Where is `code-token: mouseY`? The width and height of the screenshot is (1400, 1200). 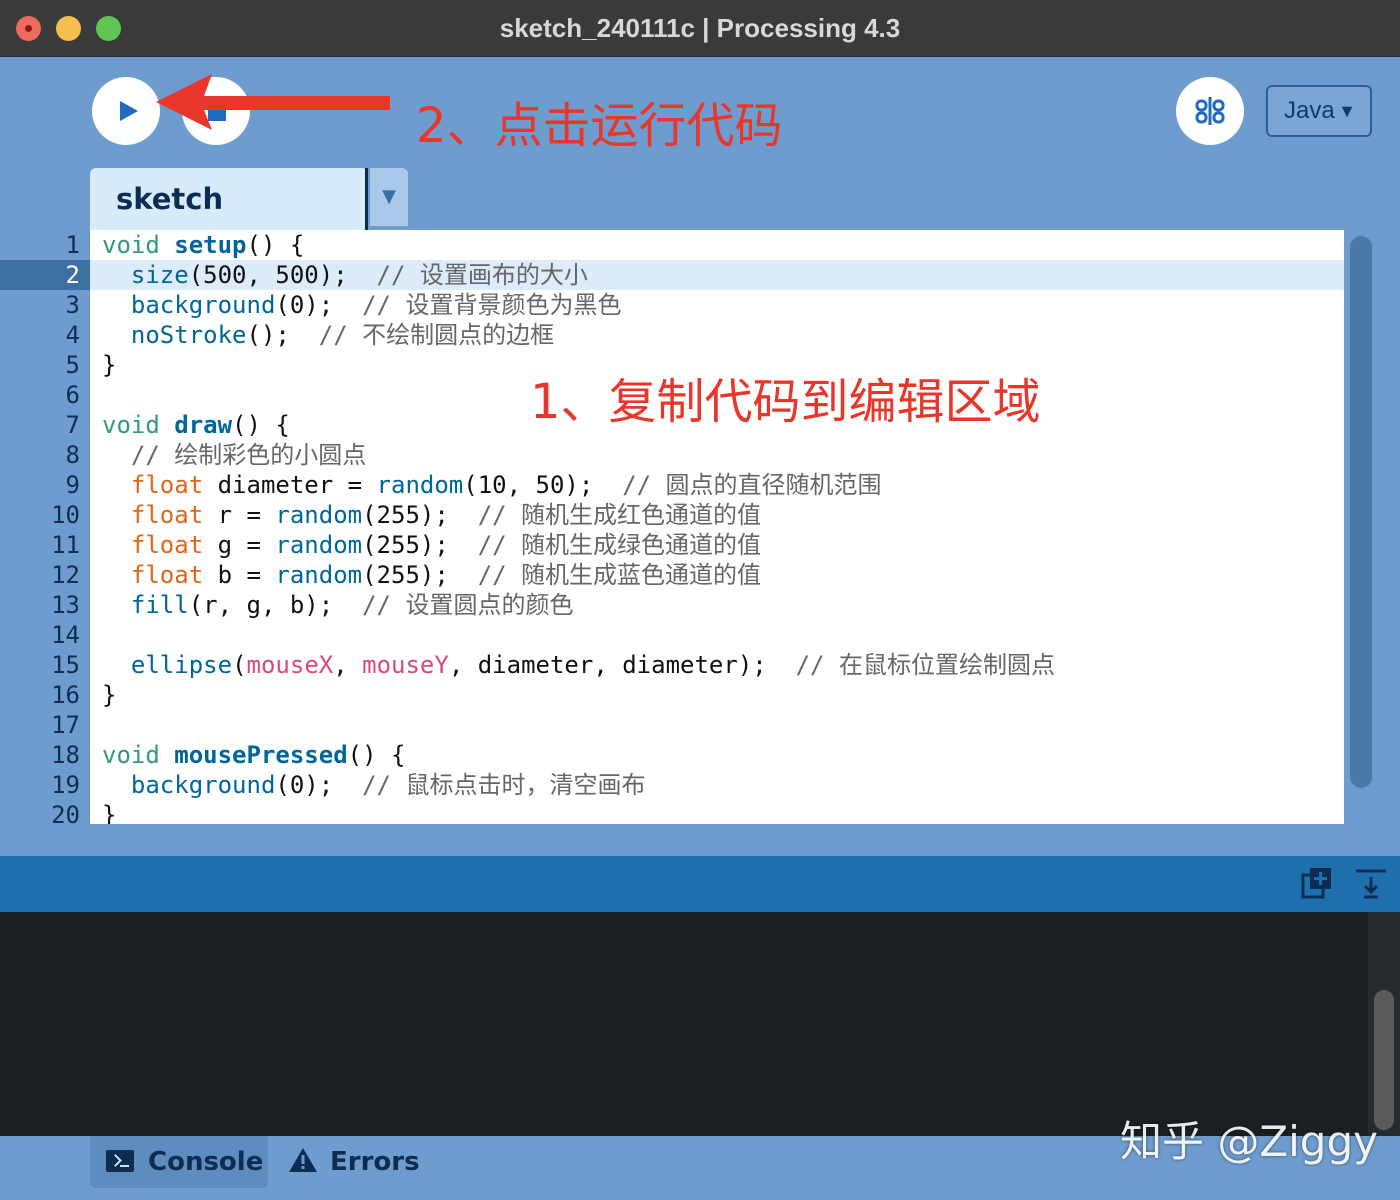 code-token: mouseY is located at coordinates (405, 665).